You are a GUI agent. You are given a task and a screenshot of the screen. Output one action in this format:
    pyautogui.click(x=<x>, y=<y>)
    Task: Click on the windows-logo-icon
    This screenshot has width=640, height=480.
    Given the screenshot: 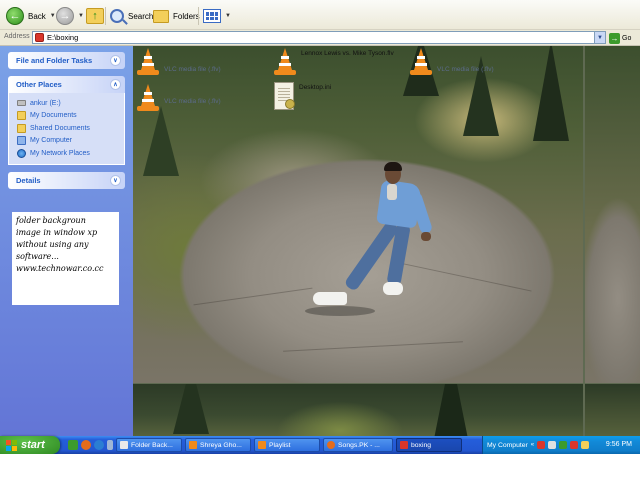 What is the action you would take?
    pyautogui.click(x=11, y=445)
    